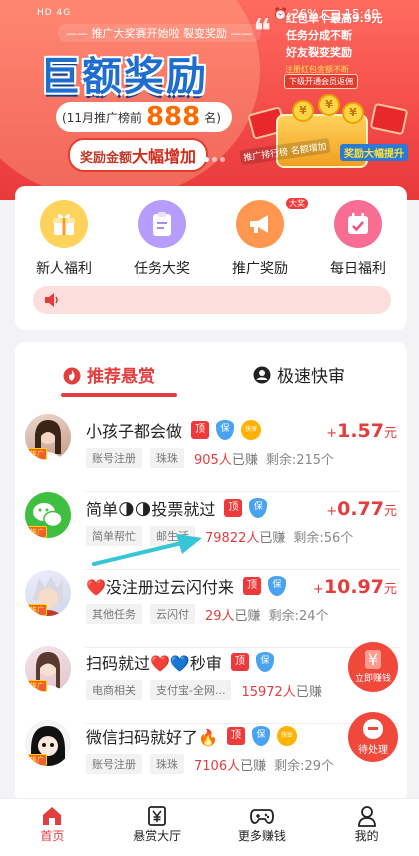  I want to click on pending-icon, so click(373, 728).